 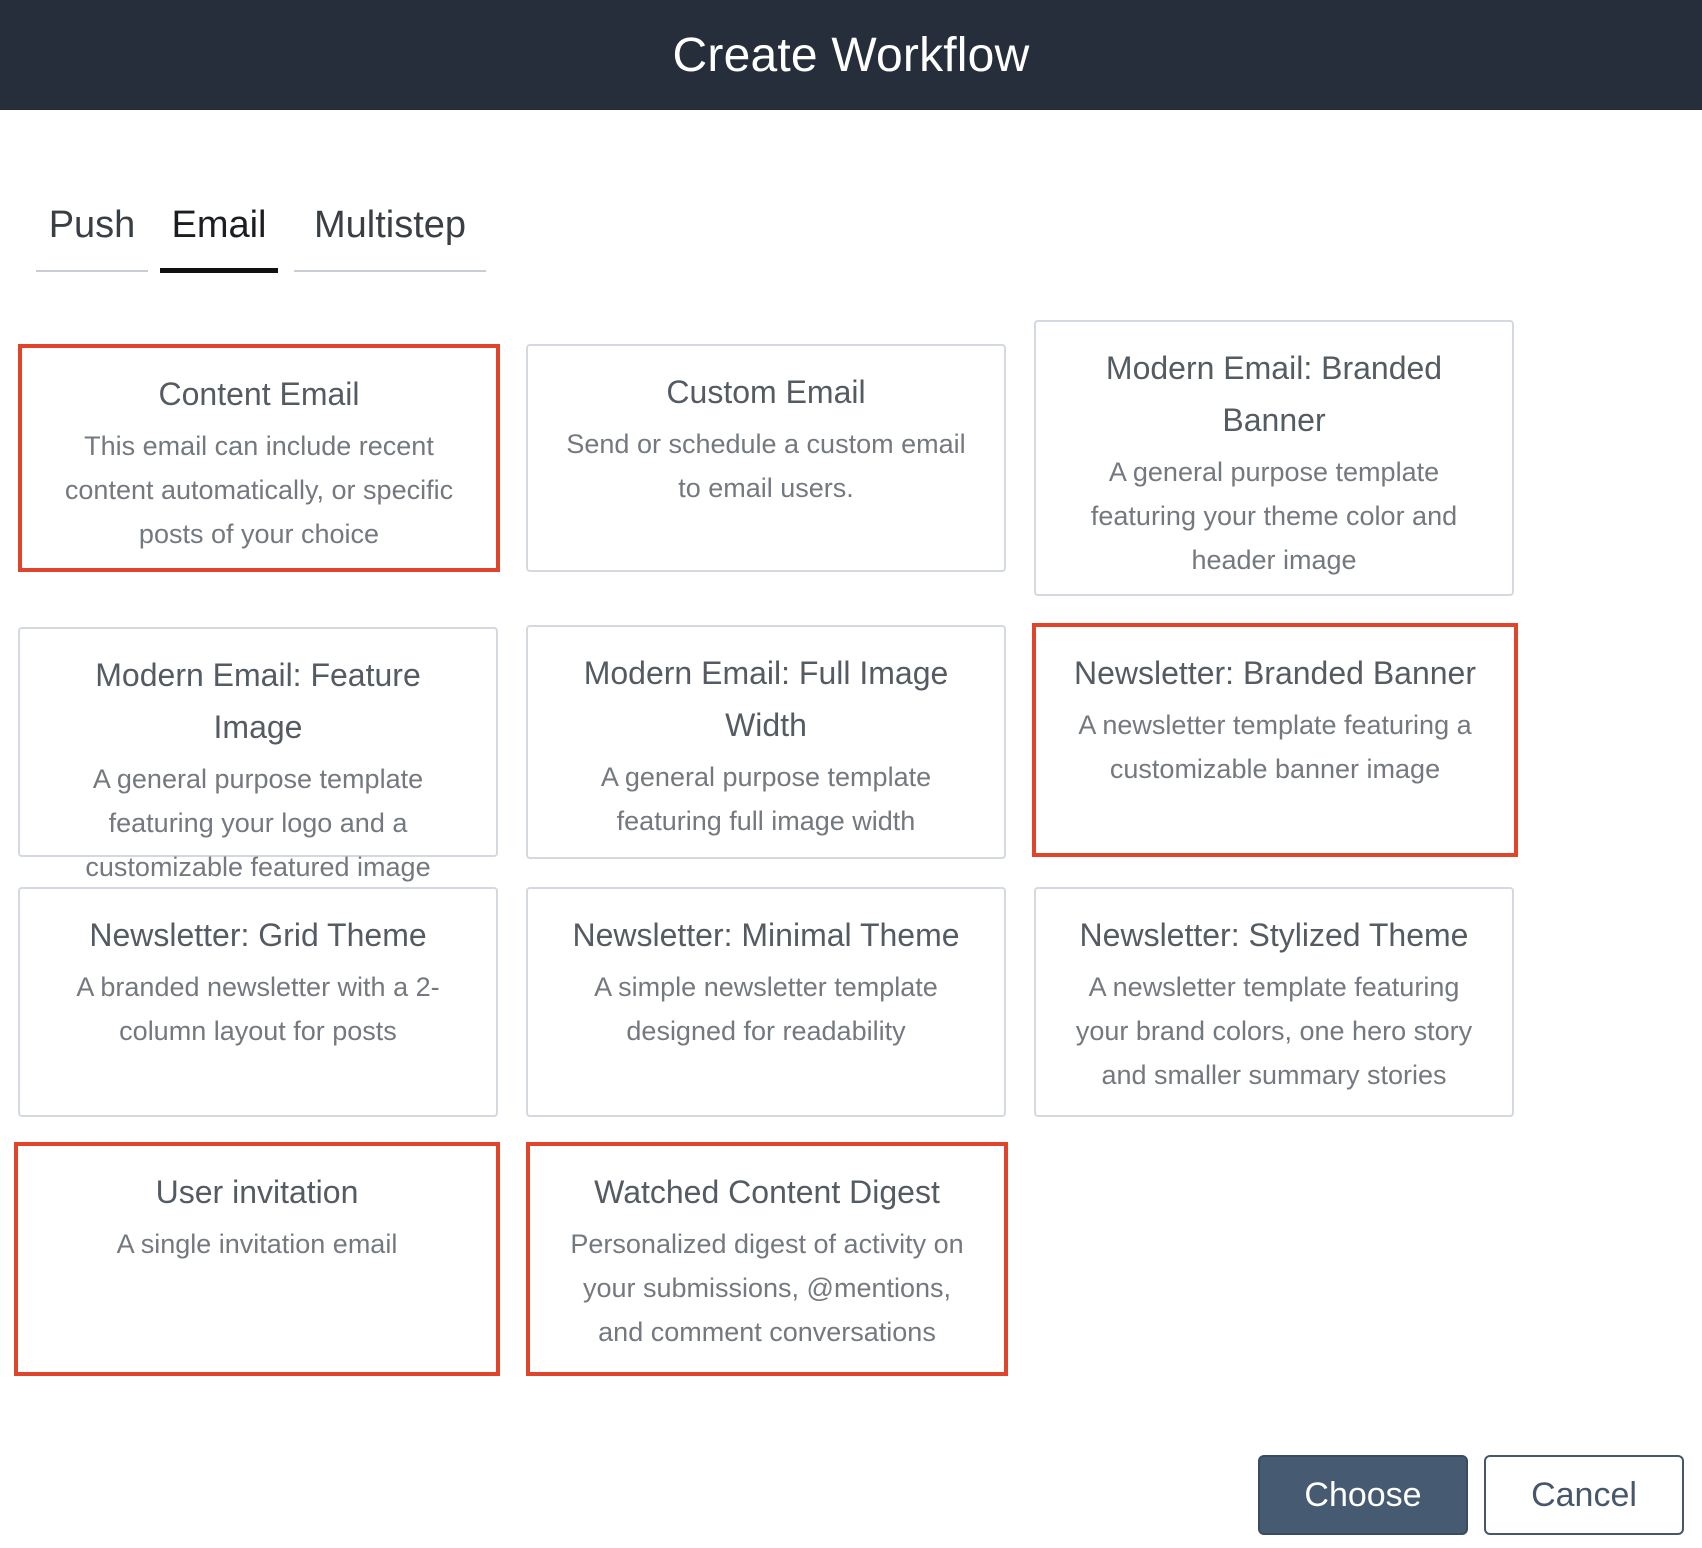 What do you see at coordinates (766, 392) in the screenshot?
I see `template-title: Custom Email` at bounding box center [766, 392].